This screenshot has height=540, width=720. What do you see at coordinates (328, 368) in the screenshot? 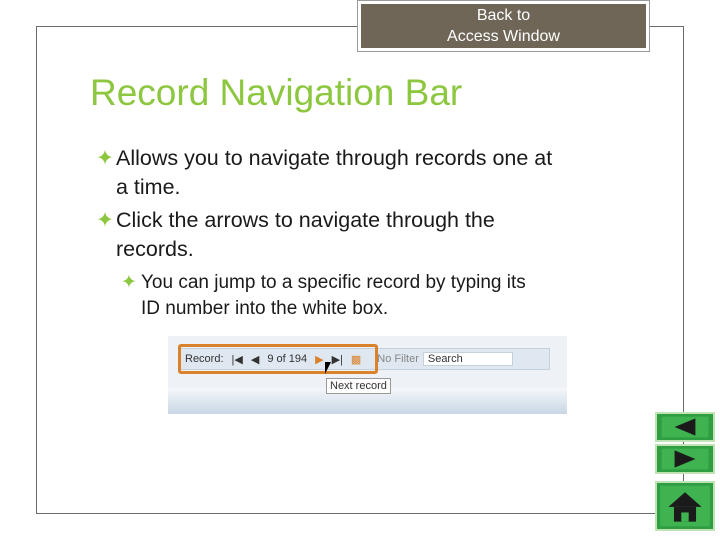
I see `mouse-cursor-icon` at bounding box center [328, 368].